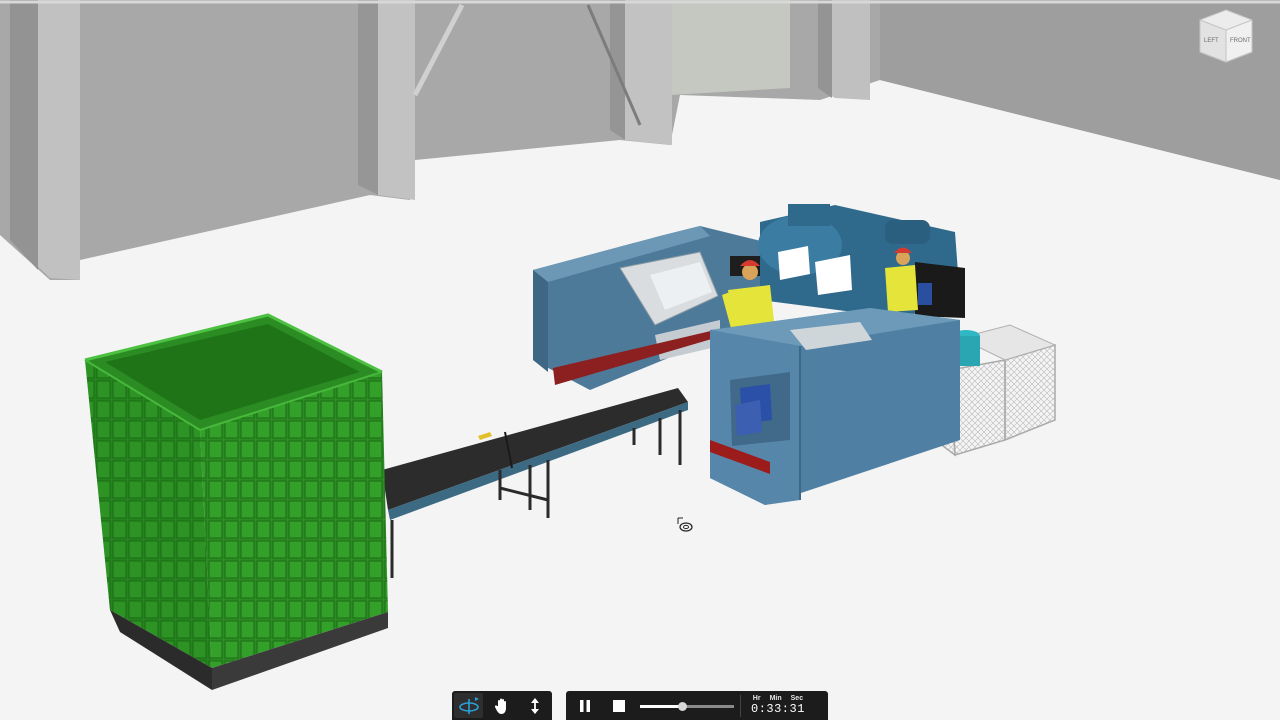 The width and height of the screenshot is (1280, 720). Describe the element at coordinates (740, 705) in the screenshot. I see `divider` at that location.